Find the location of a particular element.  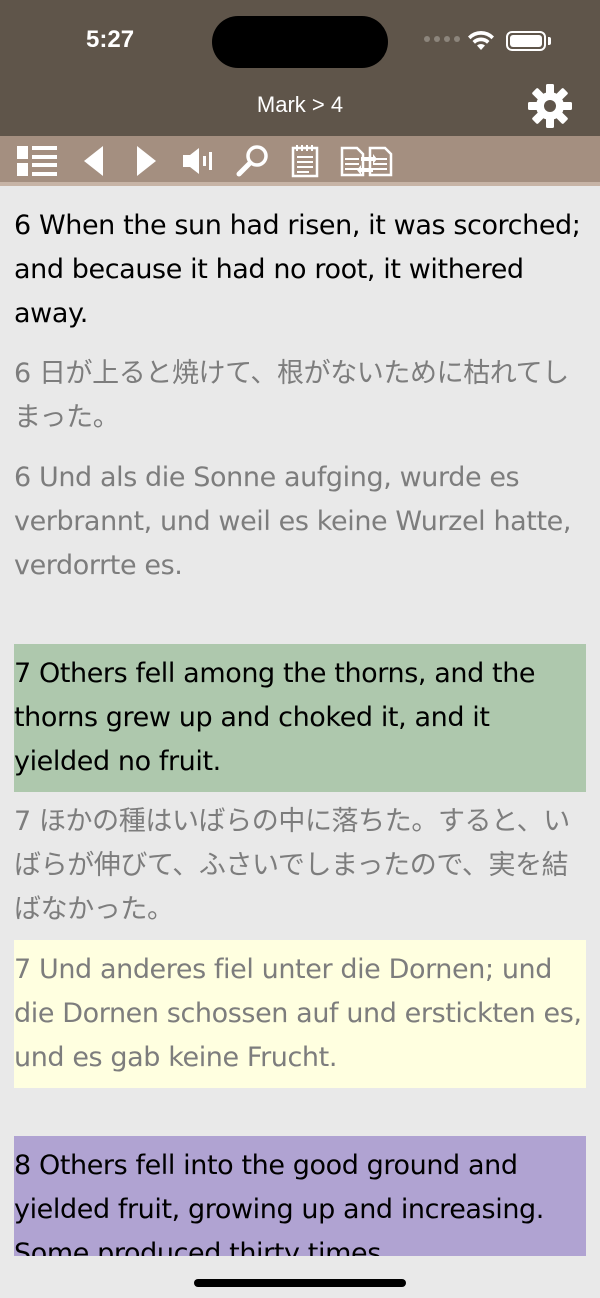

compare-button is located at coordinates (367, 161).